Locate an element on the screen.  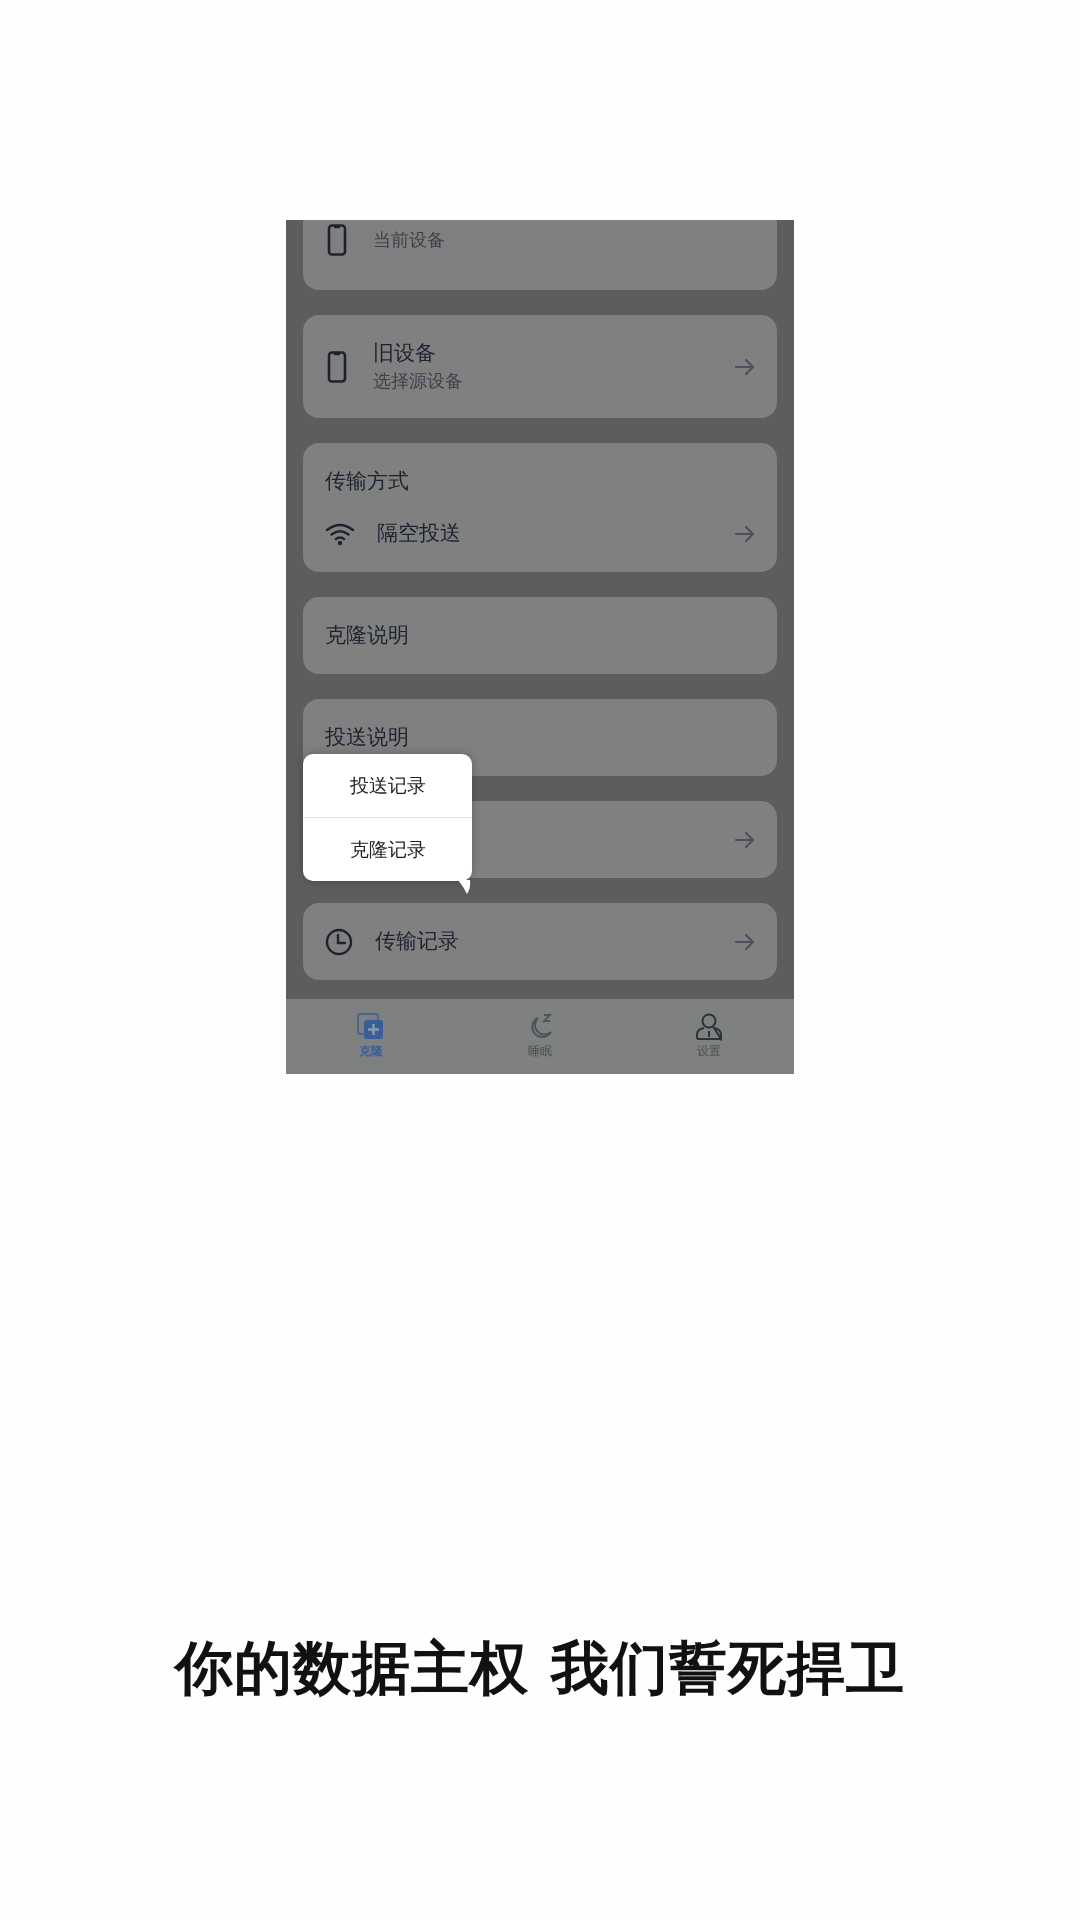
card-background: 克隆说明 is located at coordinates (540, 635).